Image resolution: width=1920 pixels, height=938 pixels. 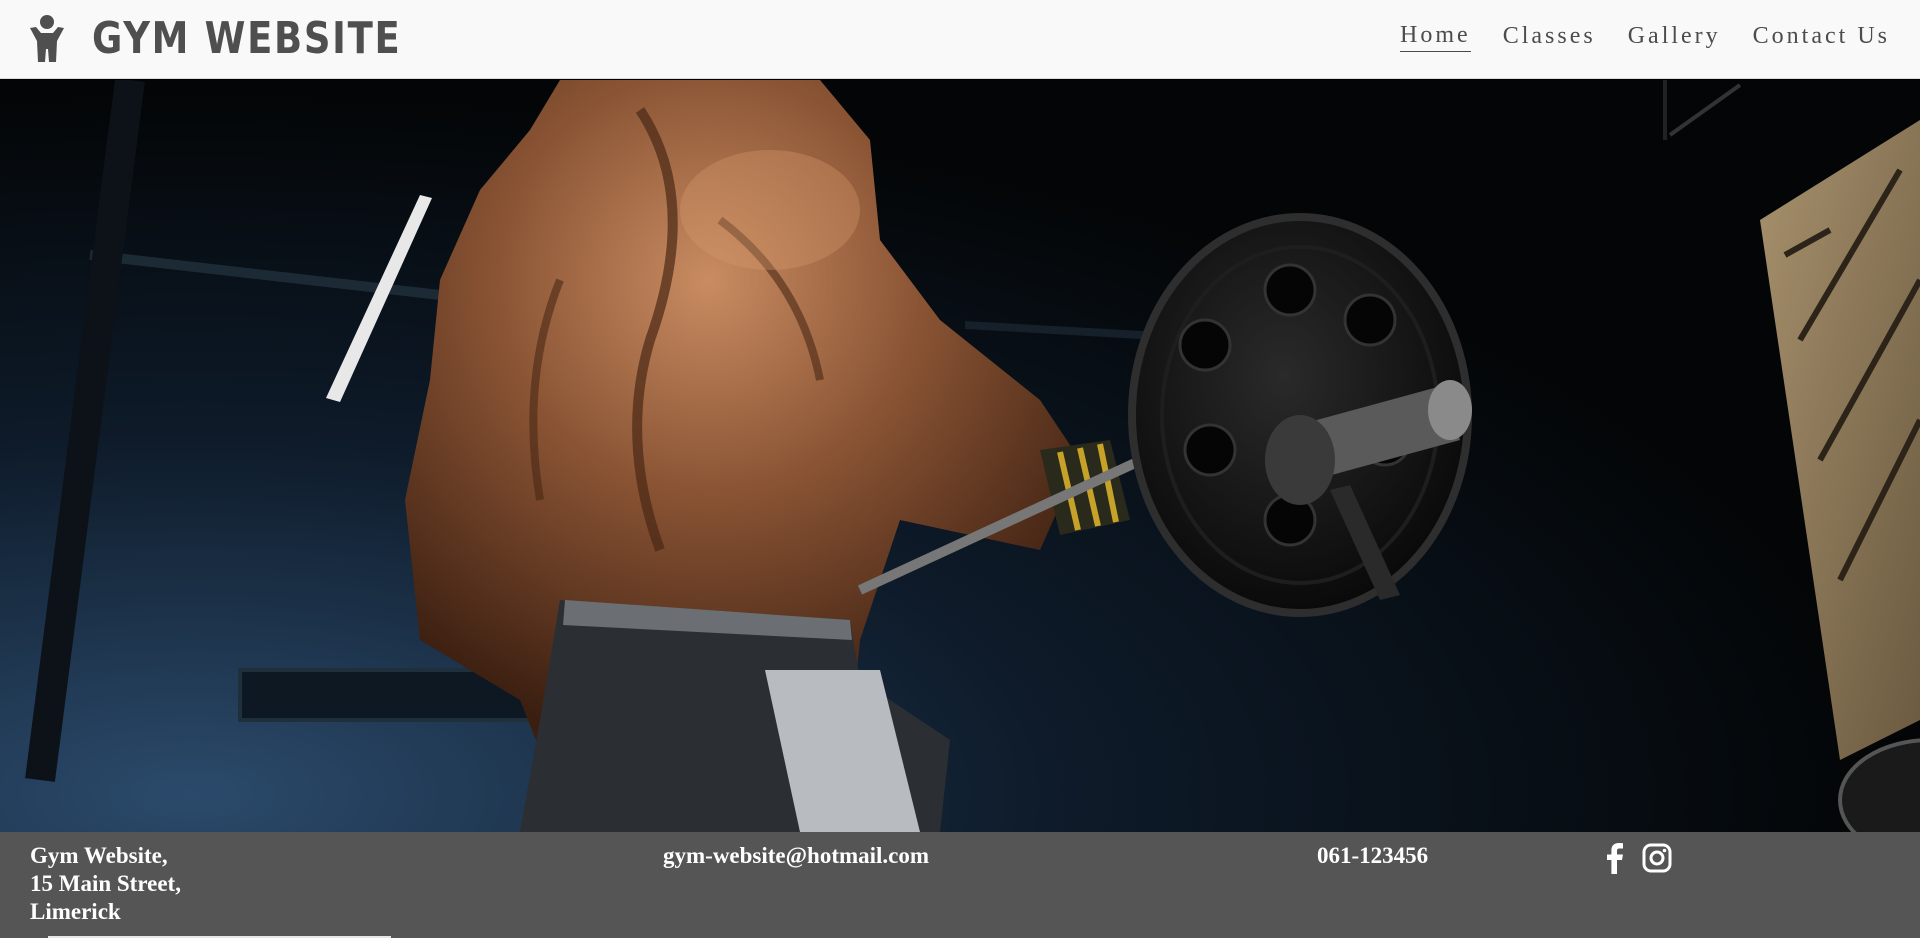 What do you see at coordinates (796, 856) in the screenshot?
I see `footer-email: gym-website@hotmail.com` at bounding box center [796, 856].